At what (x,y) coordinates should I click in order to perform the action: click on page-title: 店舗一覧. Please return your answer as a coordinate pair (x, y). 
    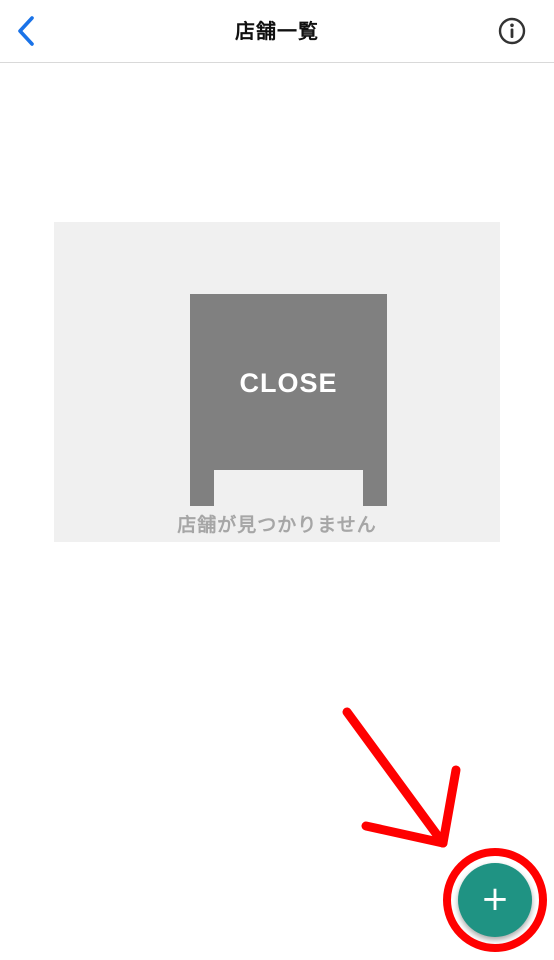
    Looking at the image, I should click on (277, 31).